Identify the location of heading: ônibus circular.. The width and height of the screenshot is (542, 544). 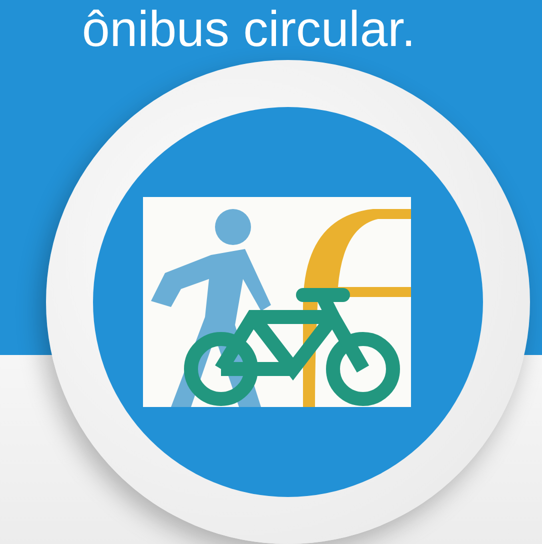
(248, 29).